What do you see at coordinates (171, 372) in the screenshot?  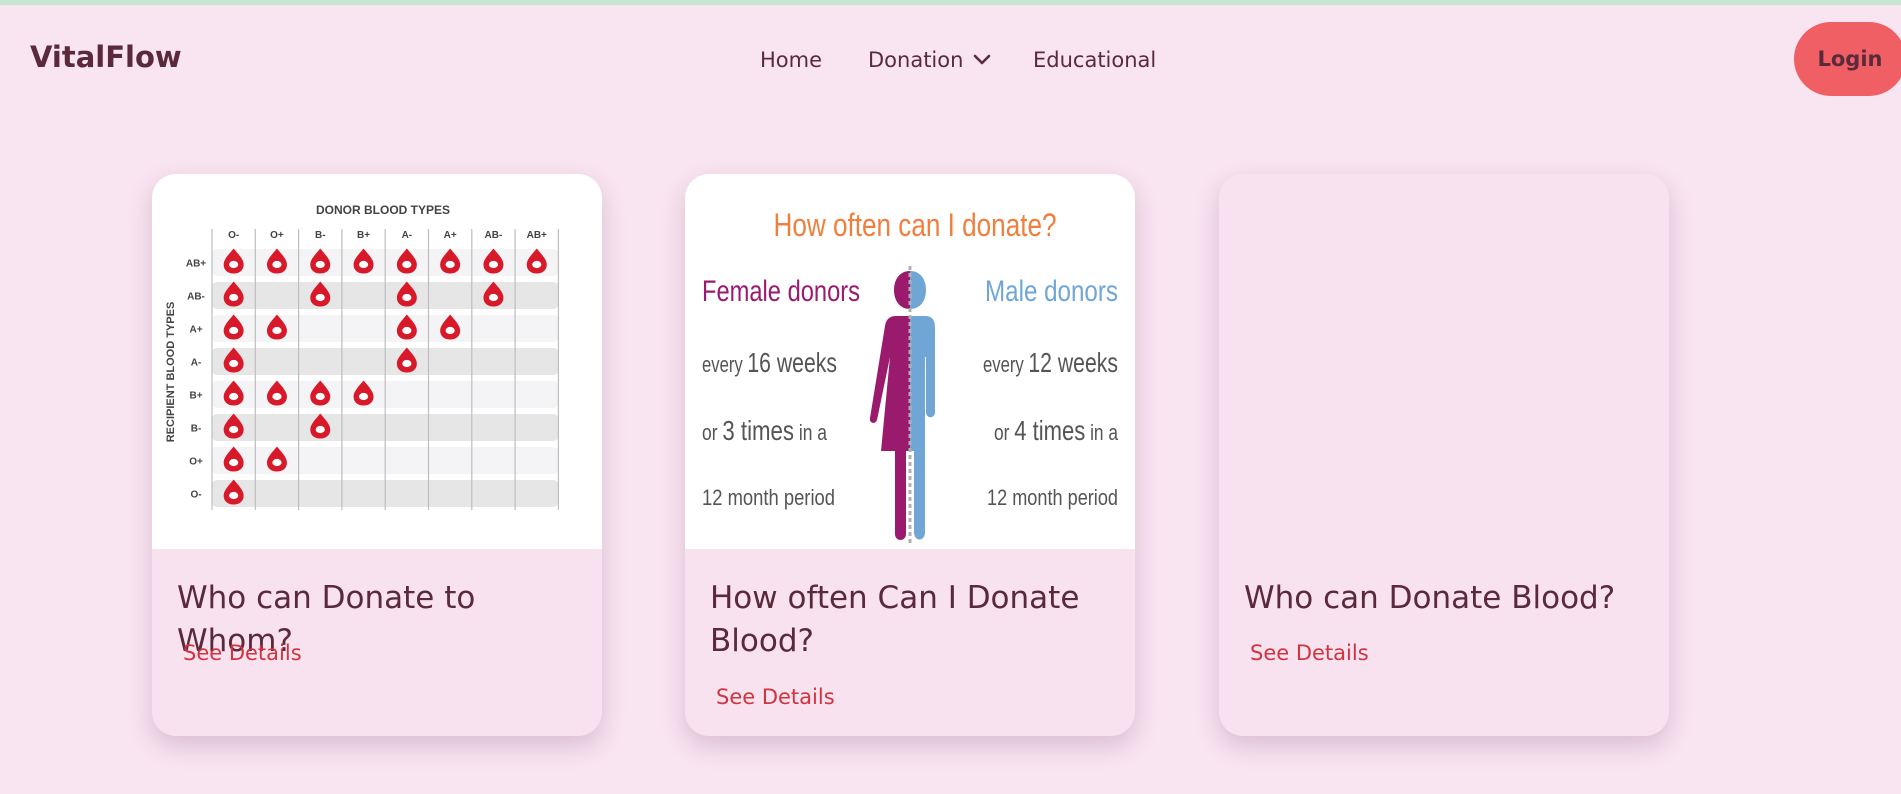 I see `chart-y-label: RECIPIENT BLOOD TYPES` at bounding box center [171, 372].